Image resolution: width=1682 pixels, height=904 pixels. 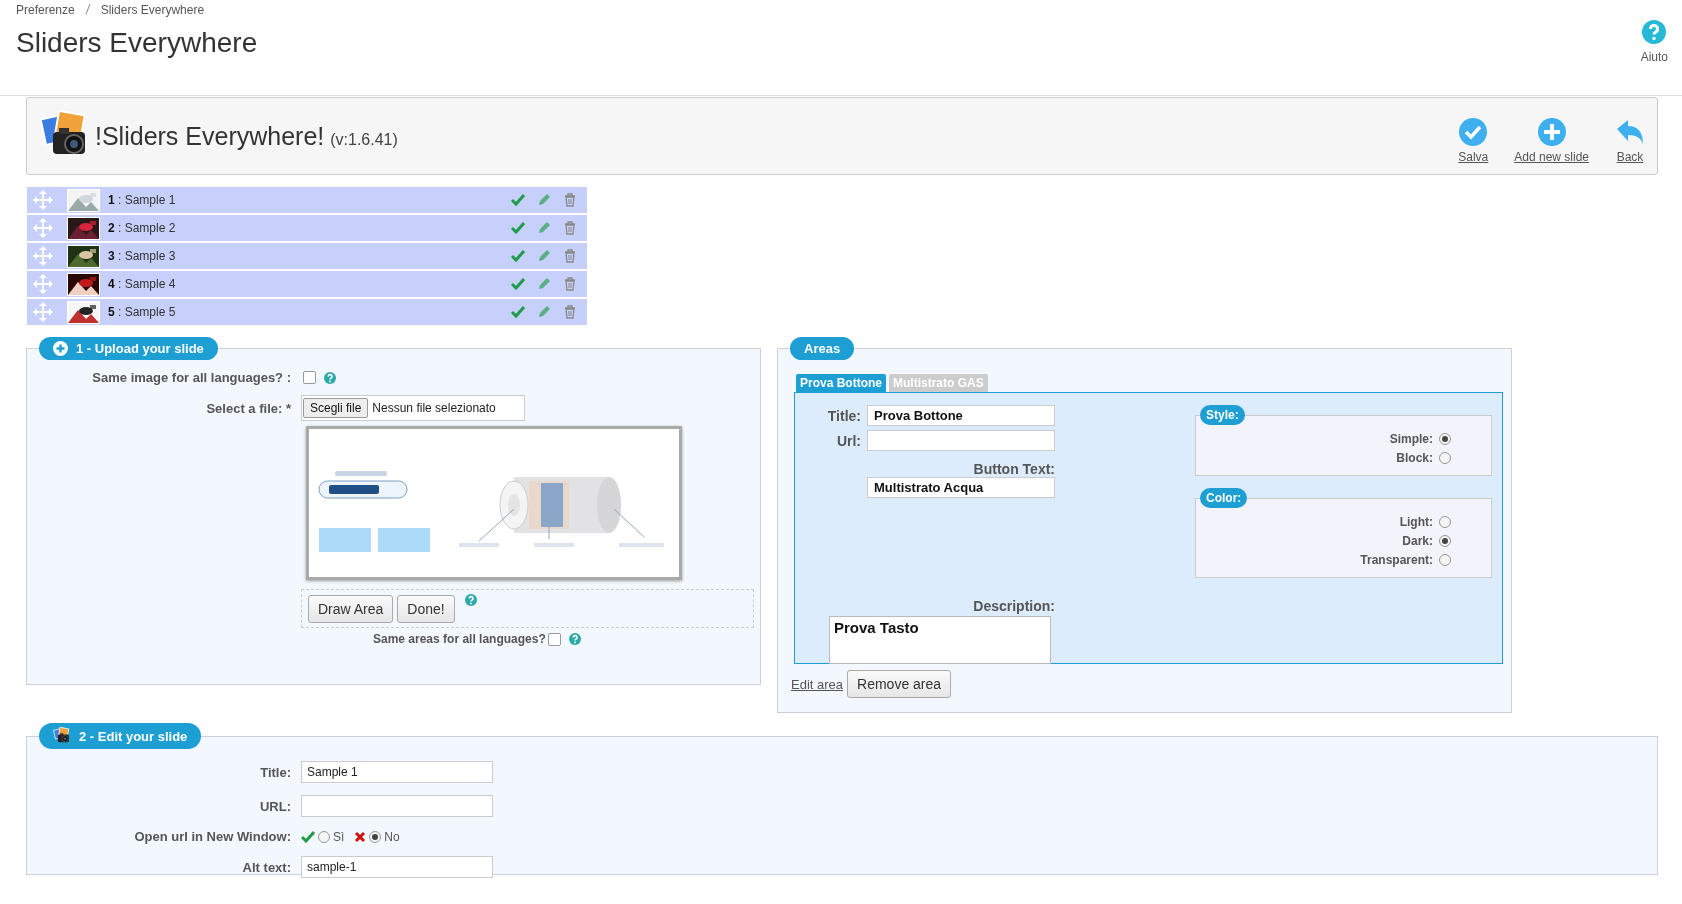 What do you see at coordinates (142, 256) in the screenshot?
I see `slide-title: 3 : Sample 3` at bounding box center [142, 256].